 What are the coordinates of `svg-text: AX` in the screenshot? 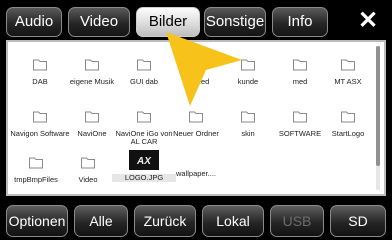 It's located at (144, 161).